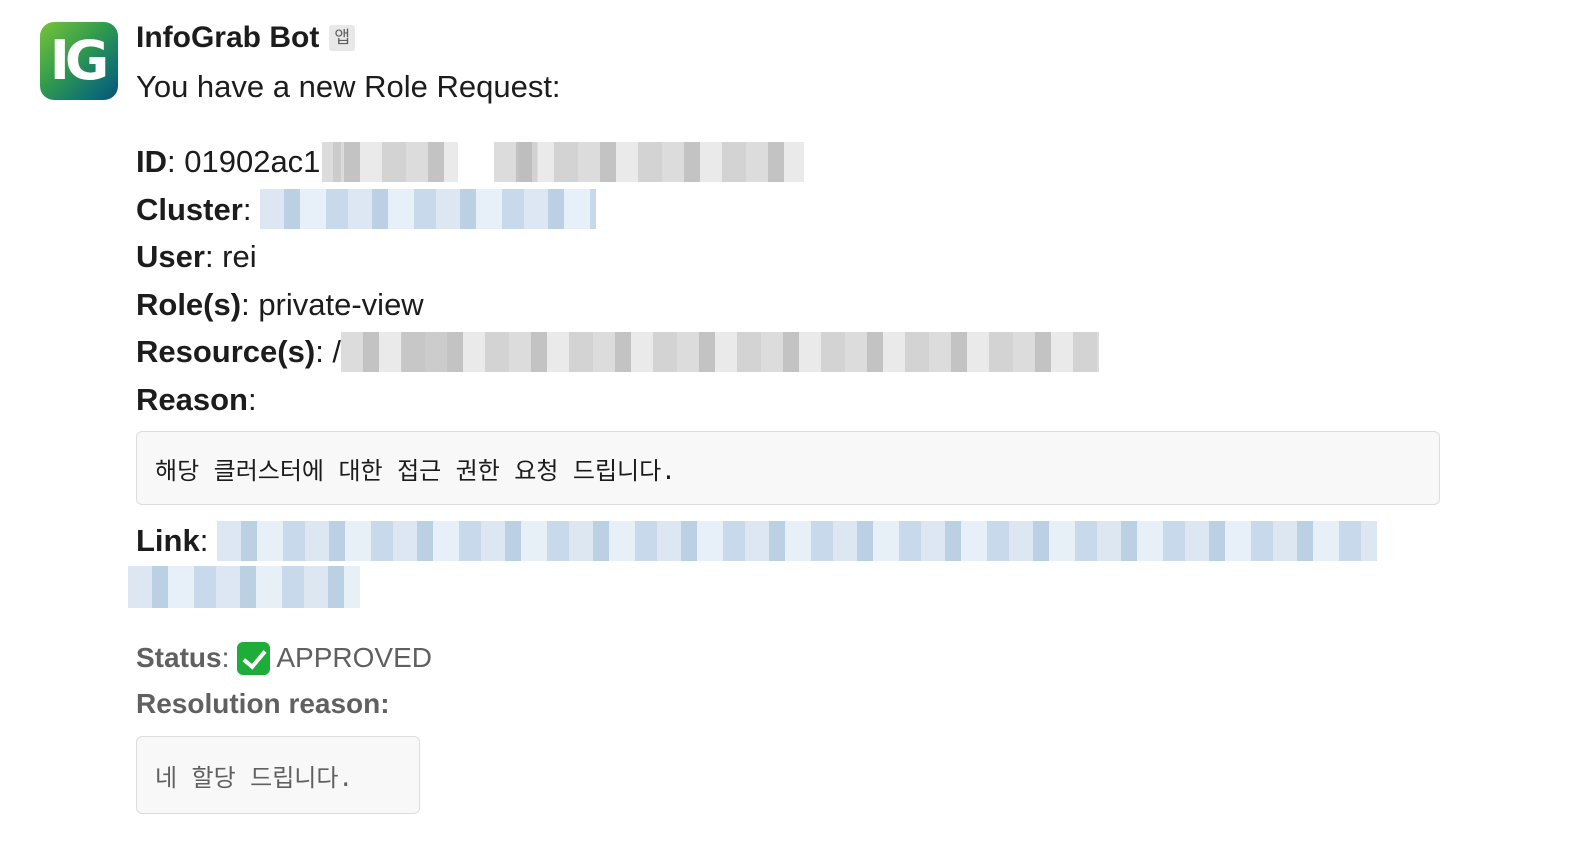  Describe the element at coordinates (254, 658) in the screenshot. I see `check-mark-icon` at that location.